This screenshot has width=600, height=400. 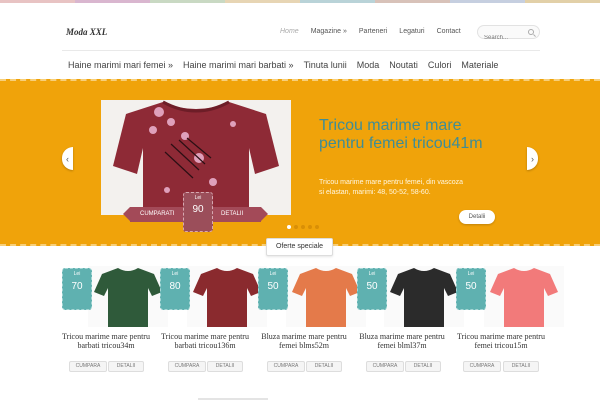 I want to click on nav-item-parteneri: Parteneri, so click(x=373, y=32).